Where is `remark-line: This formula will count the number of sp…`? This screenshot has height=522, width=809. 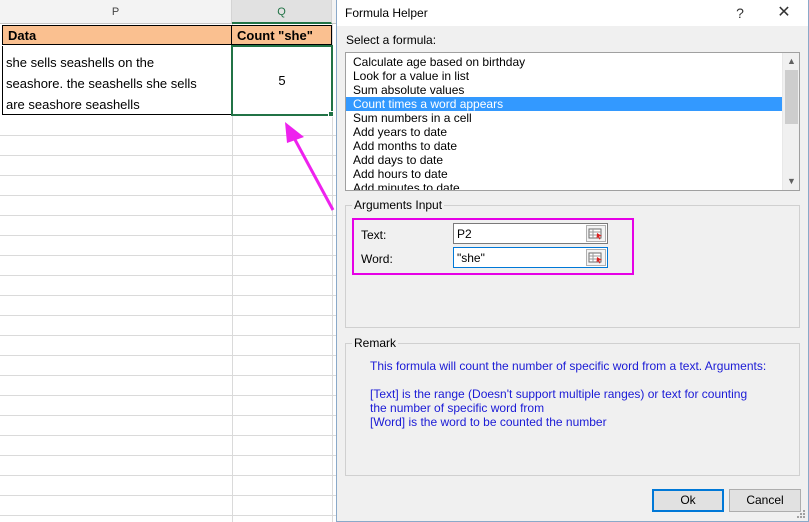
remark-line: This formula will count the number of sp… is located at coordinates (568, 366).